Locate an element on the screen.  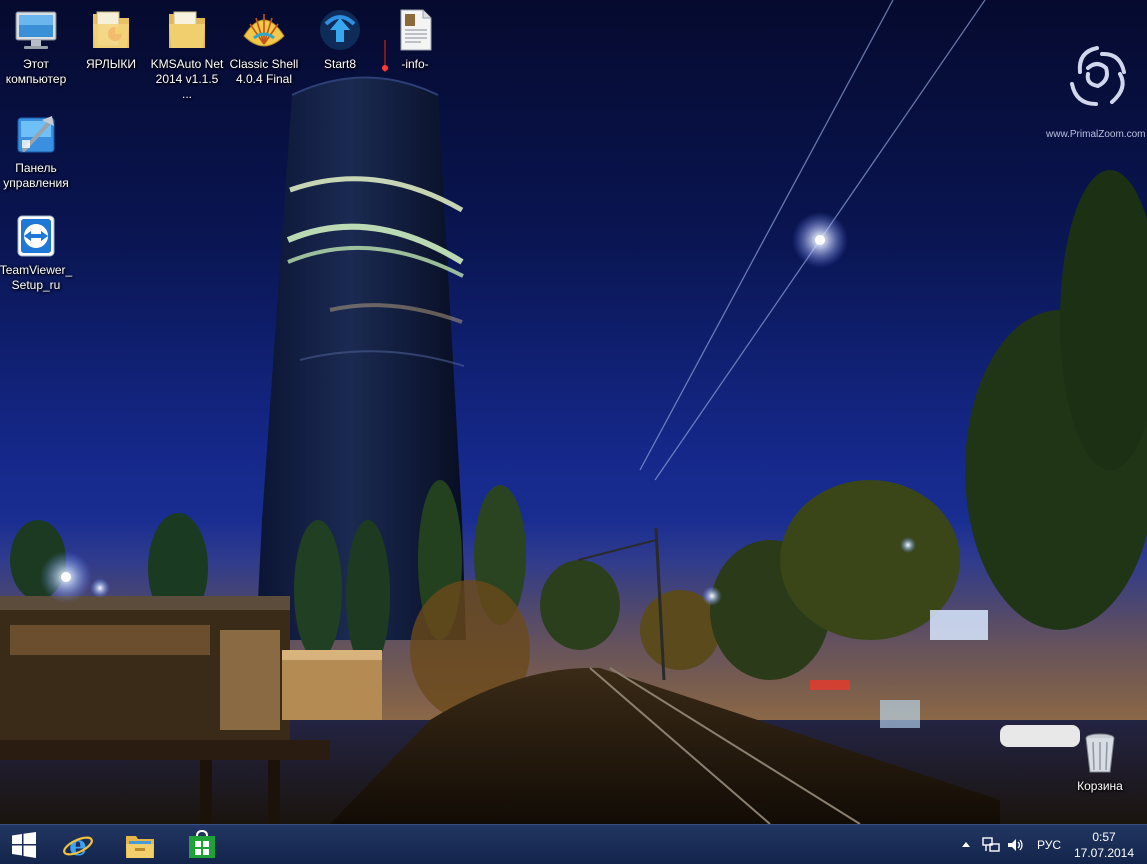
desktop-icon-label: Панель управления is located at coordinates (36, 175).